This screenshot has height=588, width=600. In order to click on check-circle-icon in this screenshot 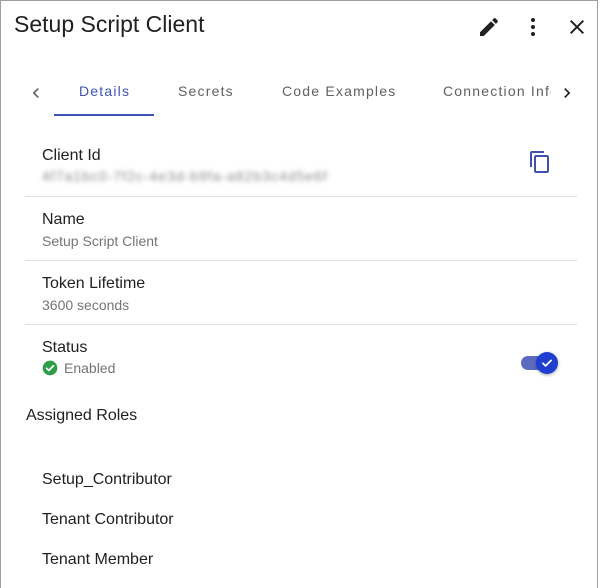, I will do `click(50, 368)`.